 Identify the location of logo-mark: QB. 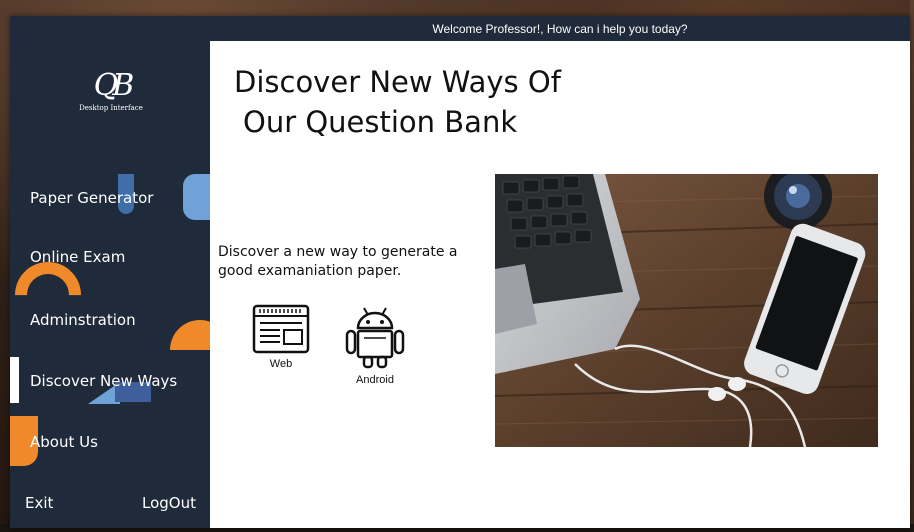
(114, 85).